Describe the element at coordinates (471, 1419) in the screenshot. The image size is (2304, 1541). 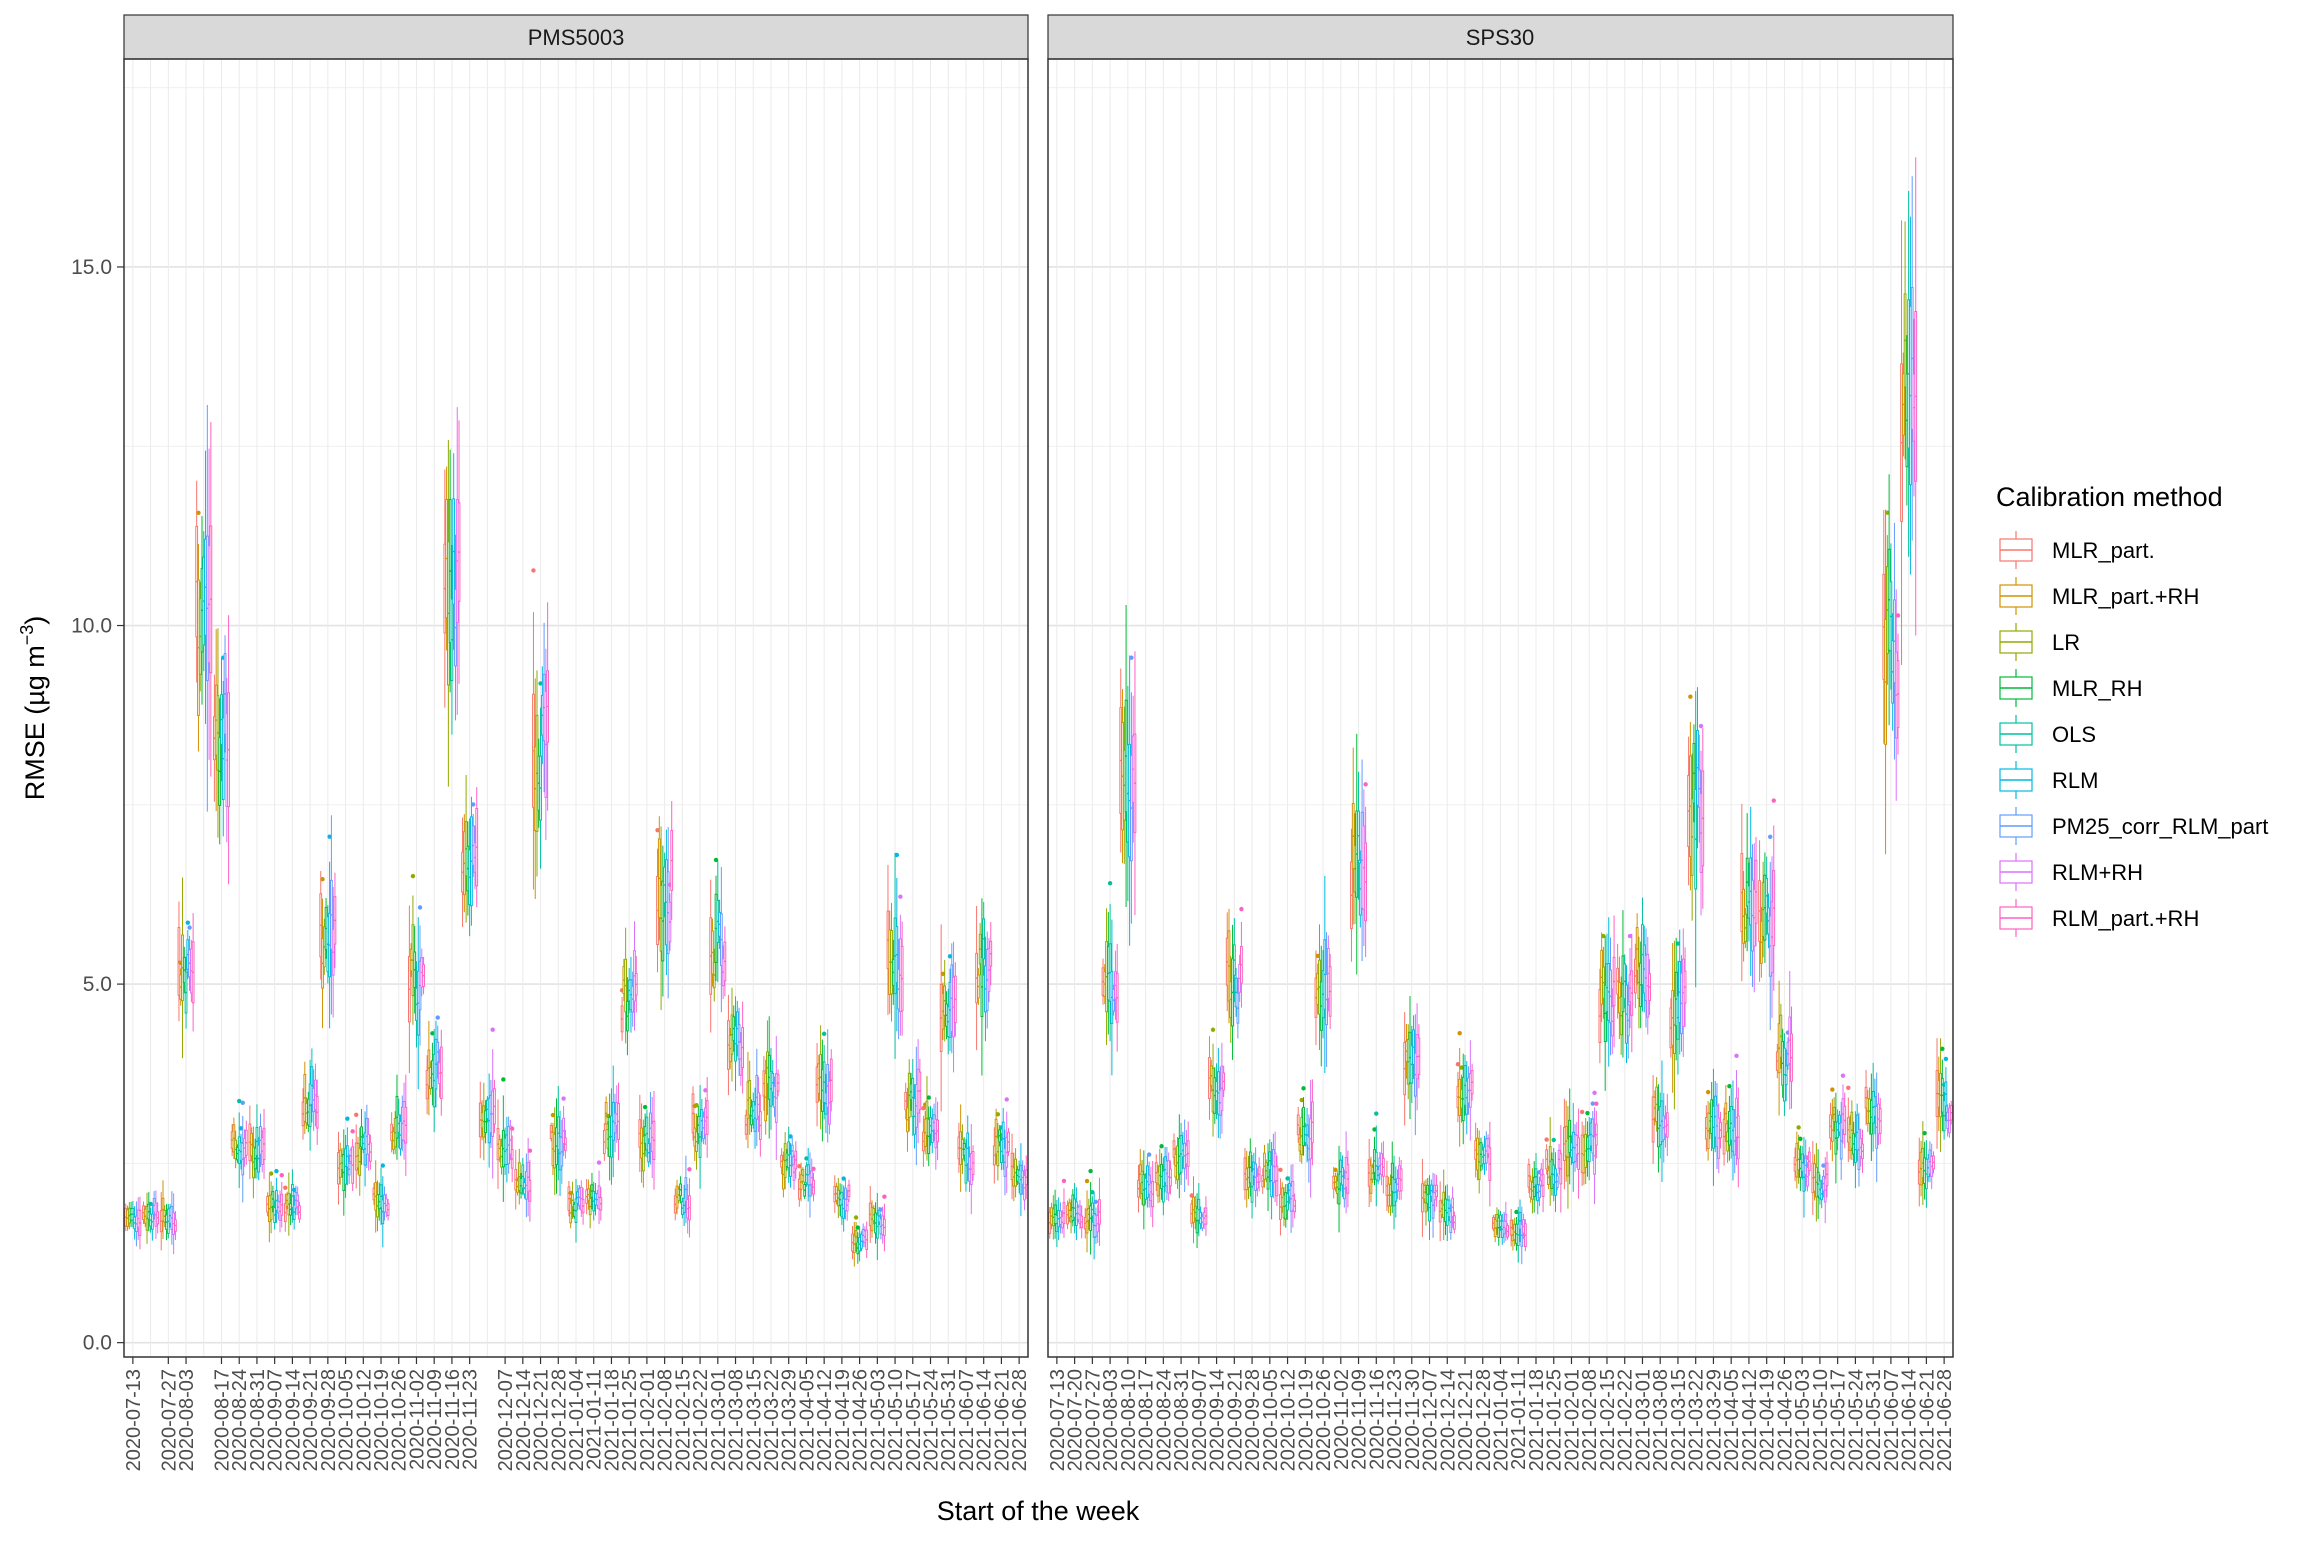
I see `x-tick-label: 2020-11-23` at that location.